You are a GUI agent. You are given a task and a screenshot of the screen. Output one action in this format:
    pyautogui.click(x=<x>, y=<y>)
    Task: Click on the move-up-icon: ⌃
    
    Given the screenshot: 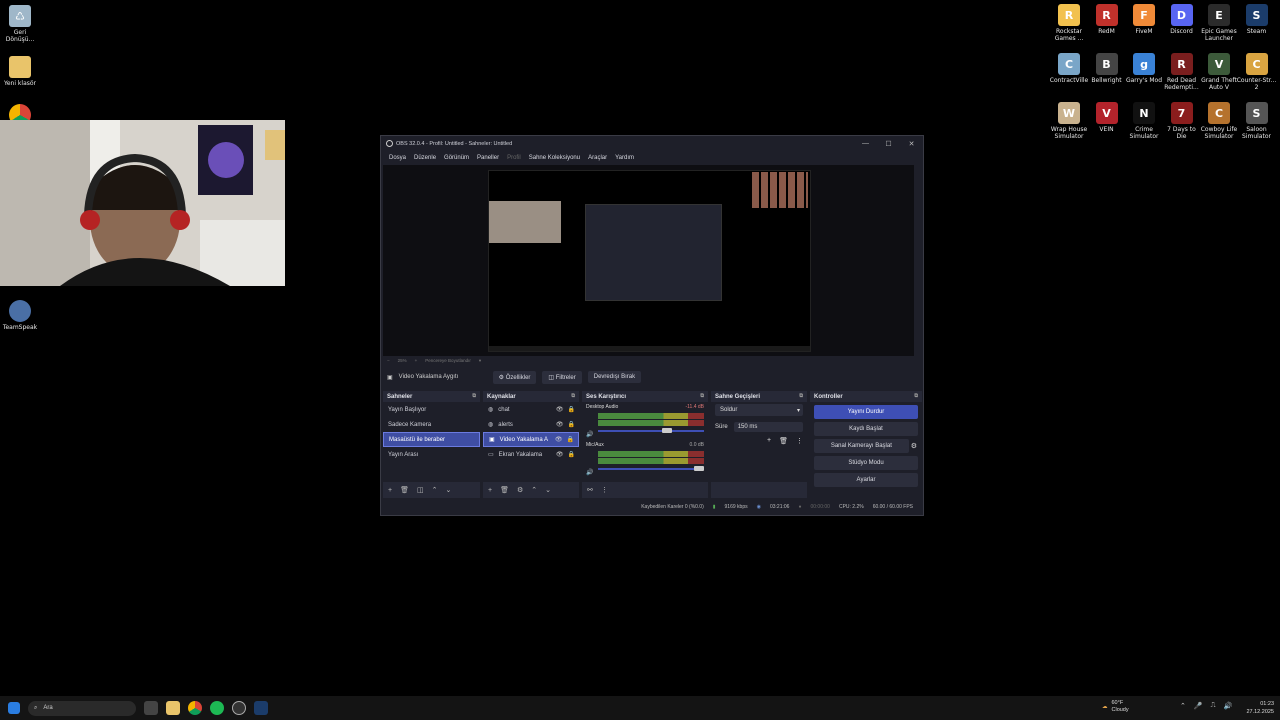 What is the action you would take?
    pyautogui.click(x=435, y=490)
    